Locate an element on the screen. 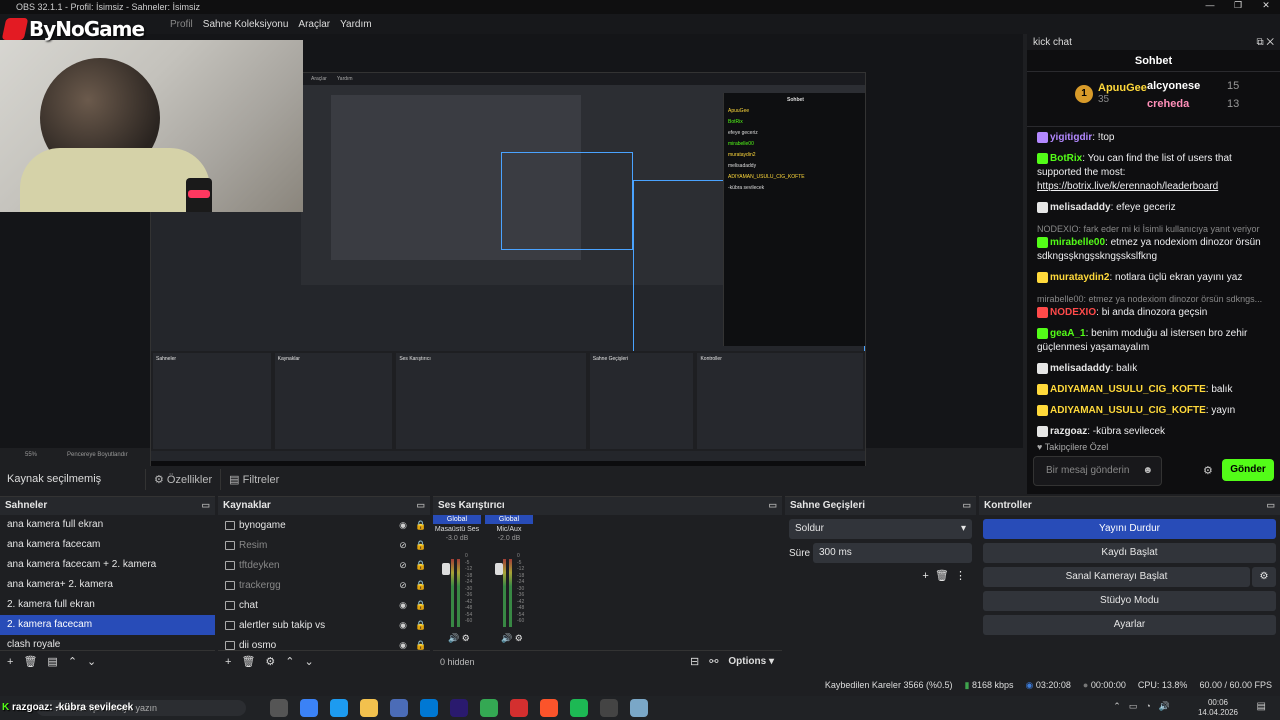 This screenshot has height=720, width=1280. notepad-icon is located at coordinates (639, 708).